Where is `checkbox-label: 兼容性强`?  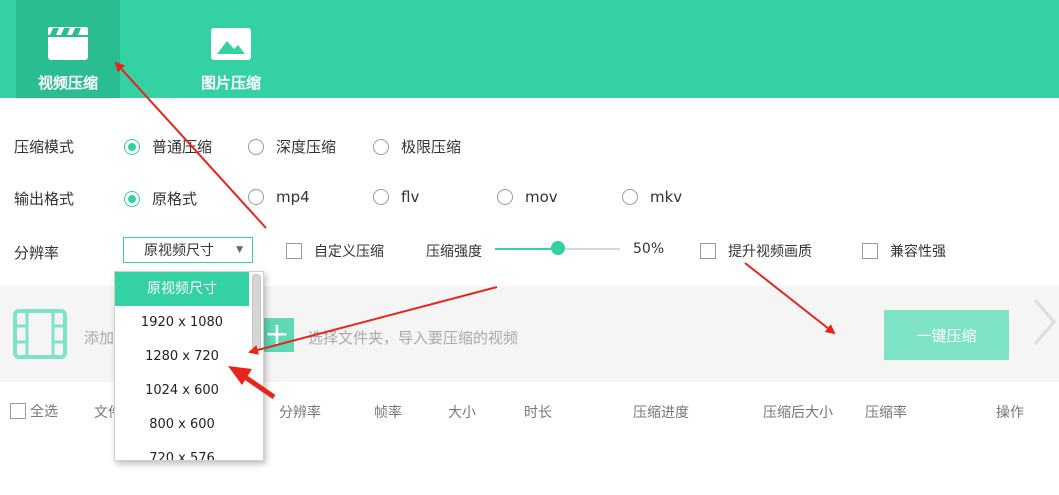 checkbox-label: 兼容性强 is located at coordinates (918, 252).